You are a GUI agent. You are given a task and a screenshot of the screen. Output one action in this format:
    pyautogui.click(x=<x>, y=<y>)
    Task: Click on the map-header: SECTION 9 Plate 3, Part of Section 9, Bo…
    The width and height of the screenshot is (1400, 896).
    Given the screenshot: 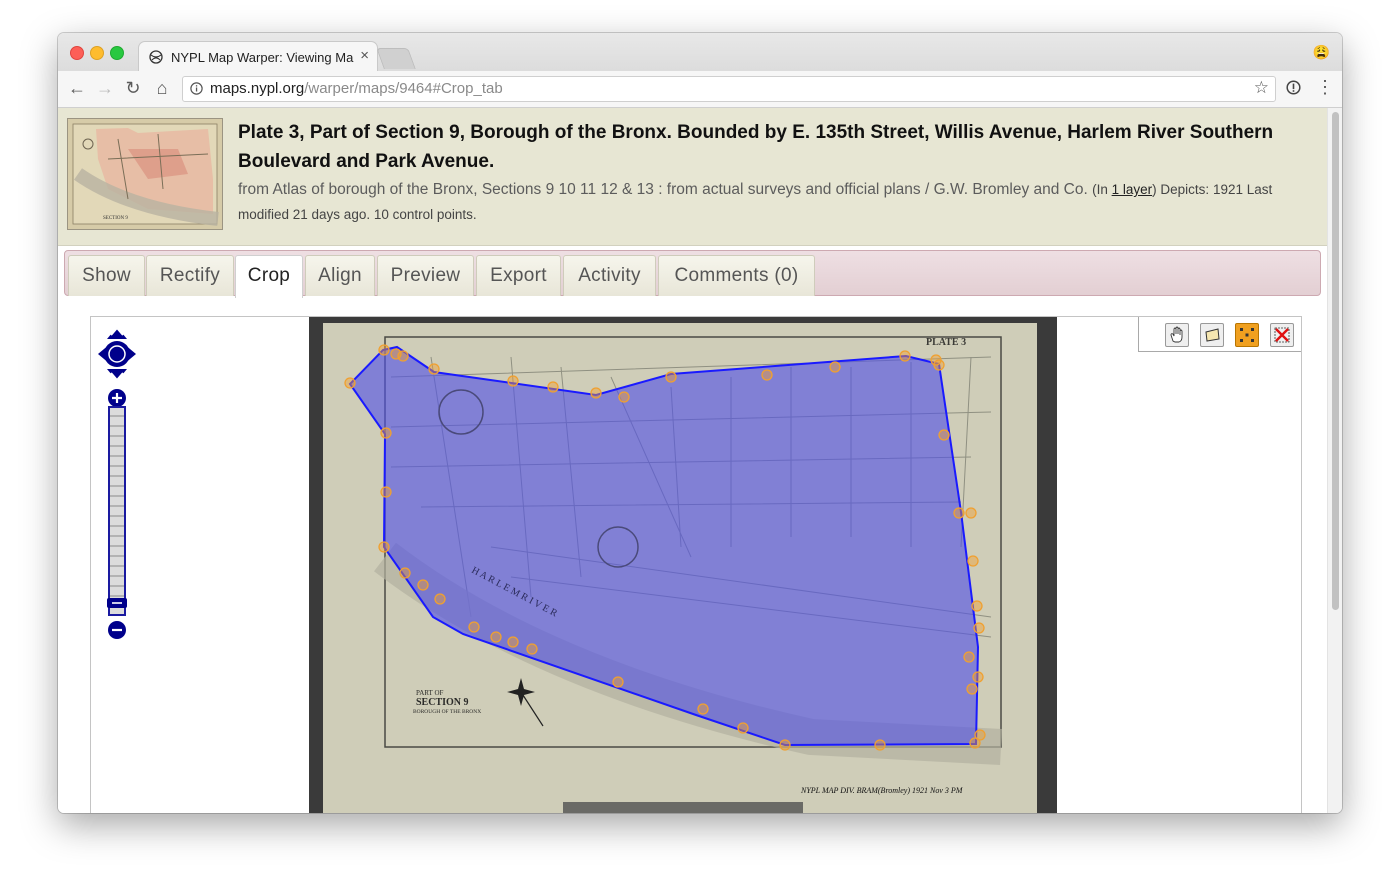 What is the action you would take?
    pyautogui.click(x=692, y=177)
    